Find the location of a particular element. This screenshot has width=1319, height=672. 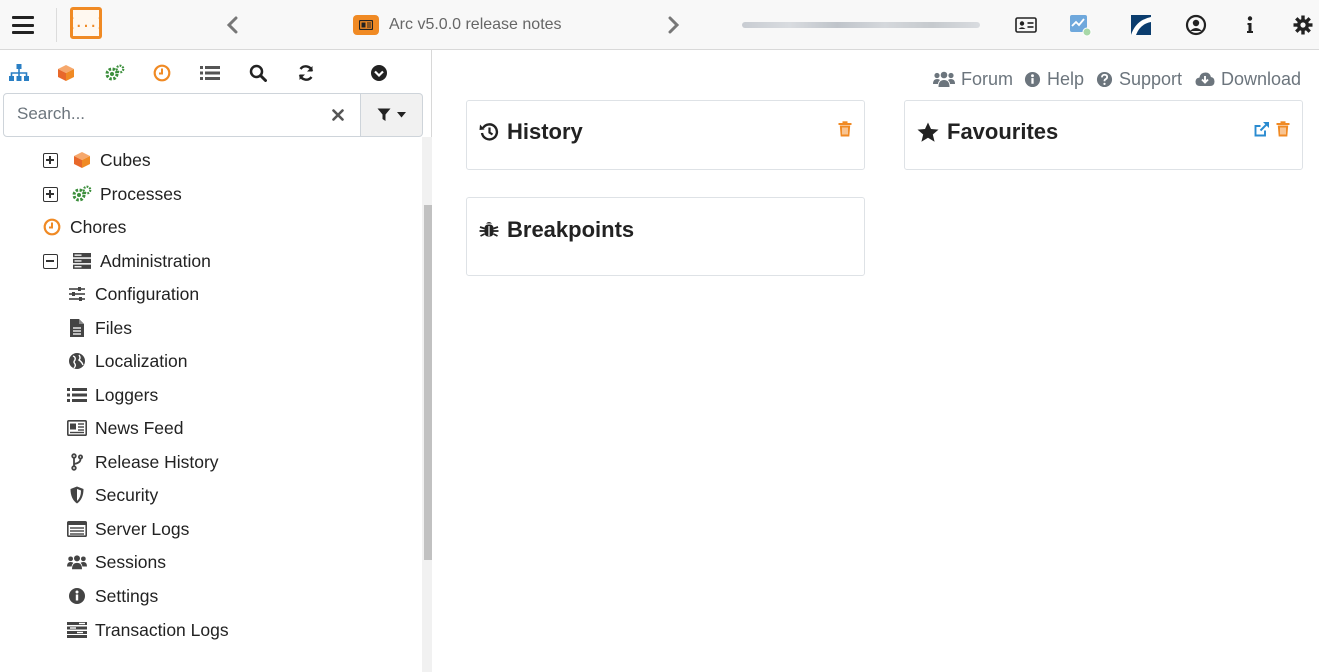

tree-item-label: Sessions is located at coordinates (131, 561).